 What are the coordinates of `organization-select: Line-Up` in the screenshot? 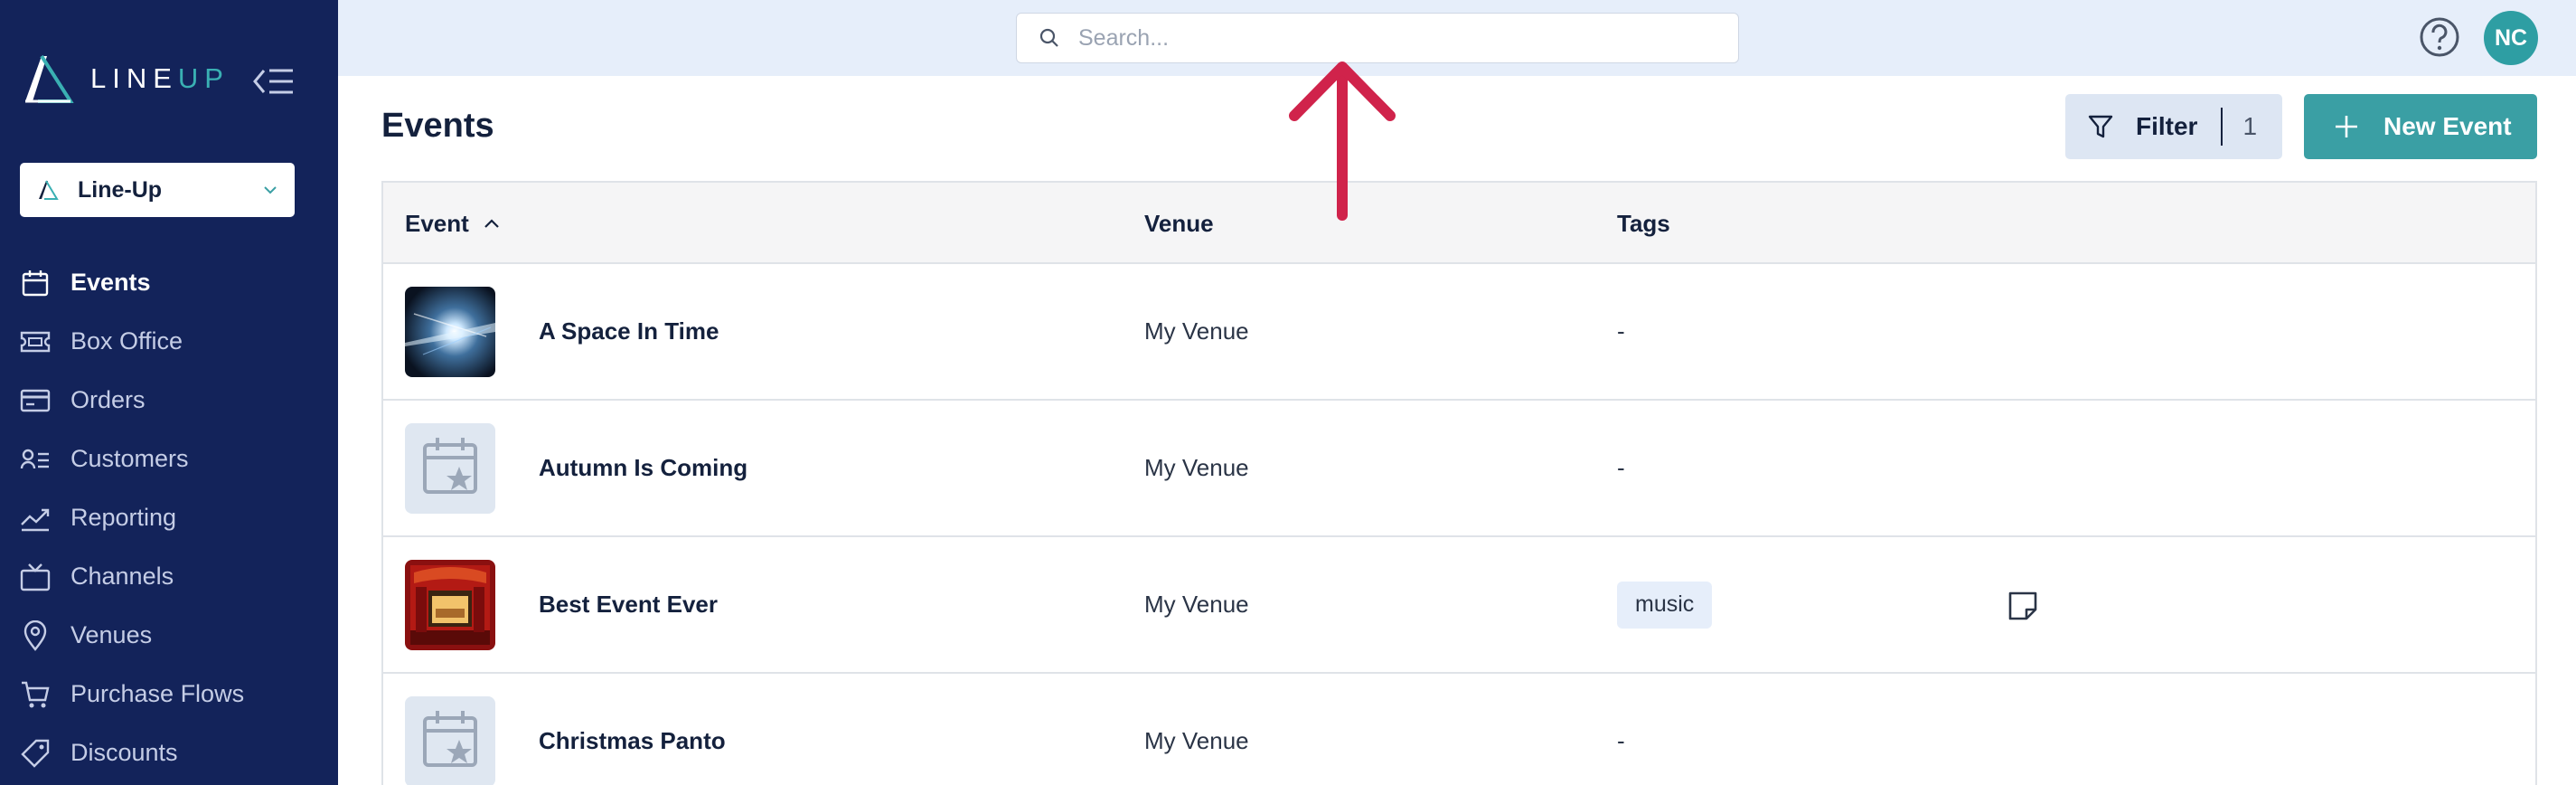 It's located at (158, 190).